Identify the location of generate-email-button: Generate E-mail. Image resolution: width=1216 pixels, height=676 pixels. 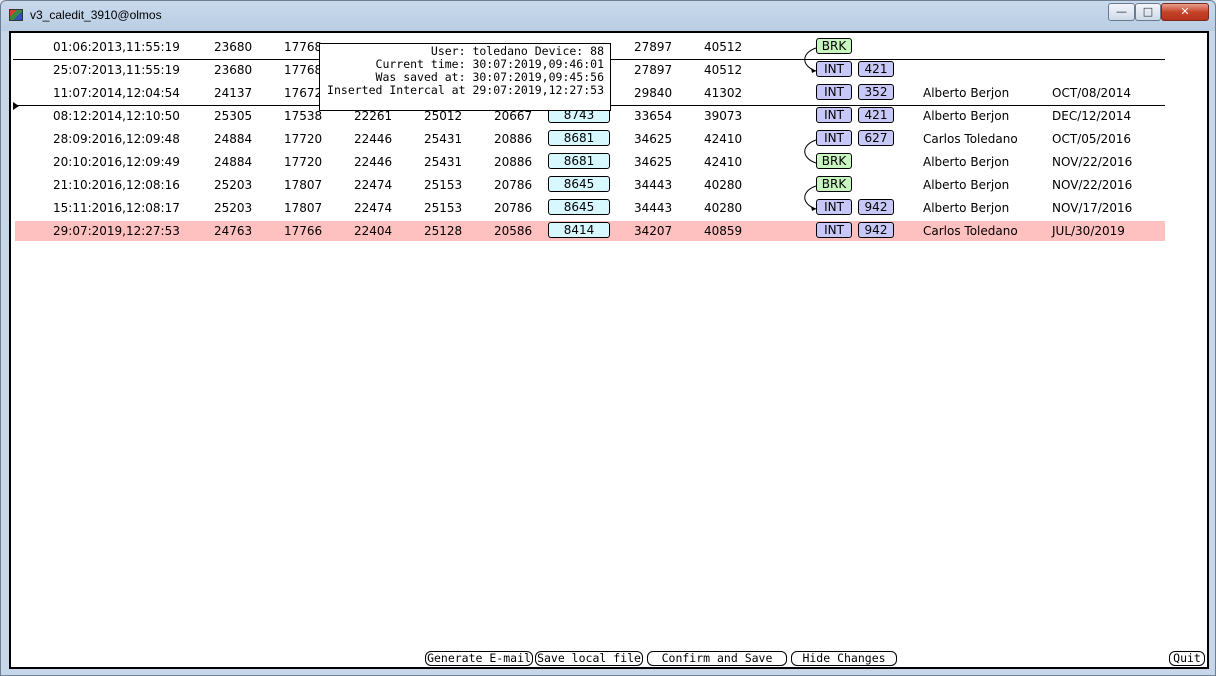
(479, 658).